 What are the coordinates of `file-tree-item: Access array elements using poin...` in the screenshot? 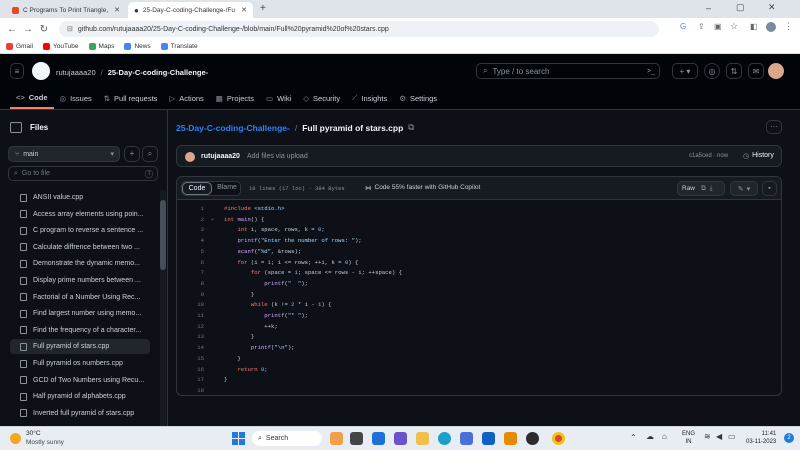 It's located at (80, 214).